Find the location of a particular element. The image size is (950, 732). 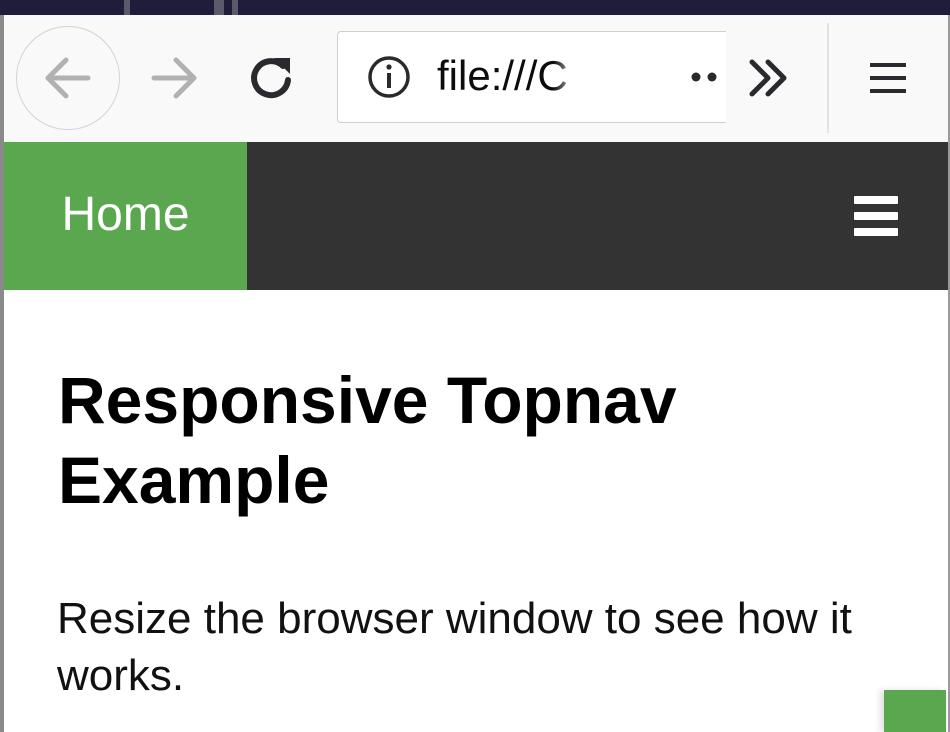

app-menu-button is located at coordinates (888, 78).